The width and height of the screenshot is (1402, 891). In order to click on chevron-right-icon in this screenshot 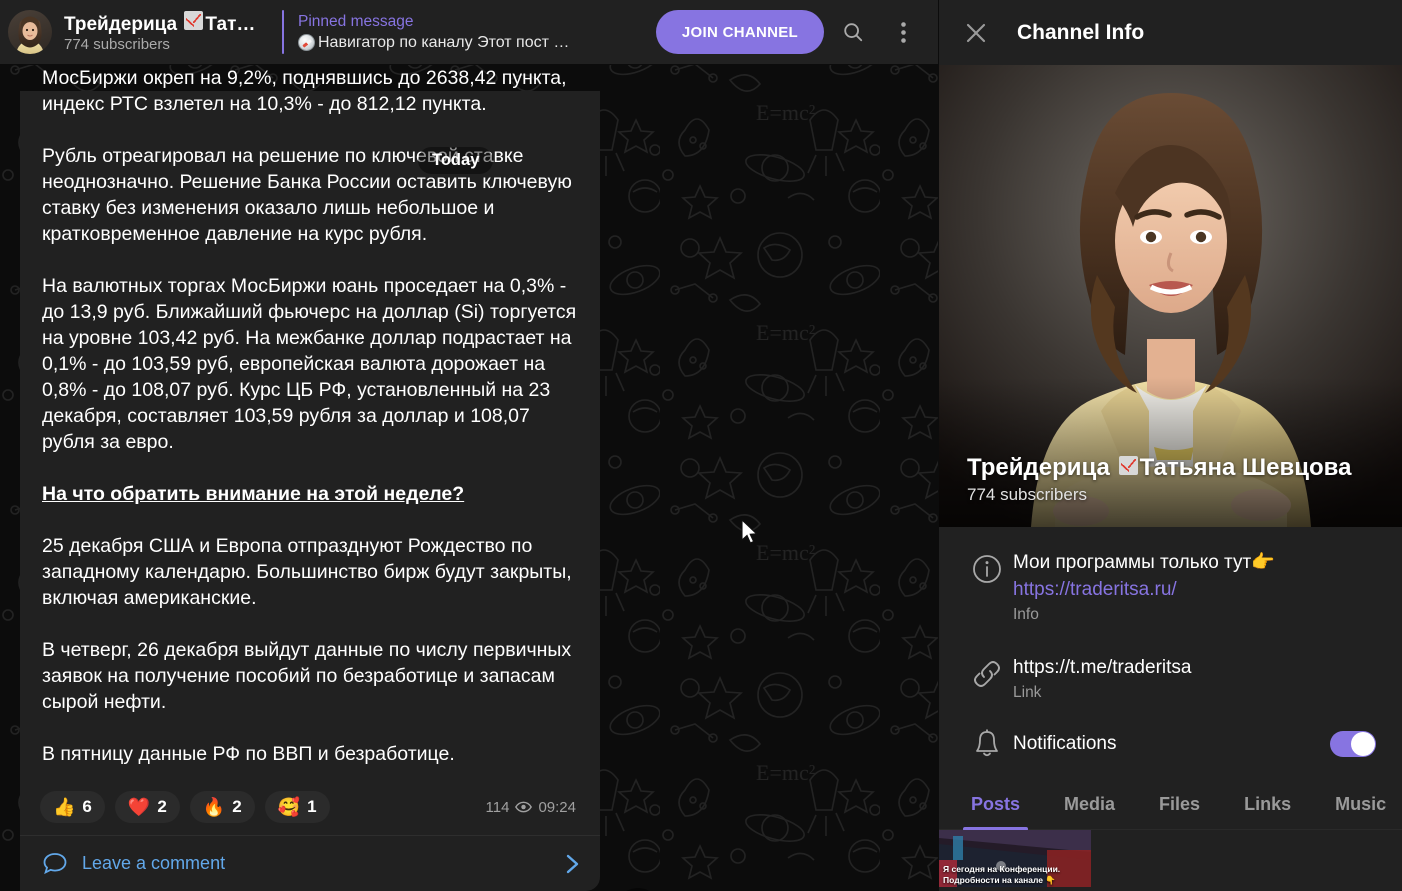, I will do `click(572, 863)`.